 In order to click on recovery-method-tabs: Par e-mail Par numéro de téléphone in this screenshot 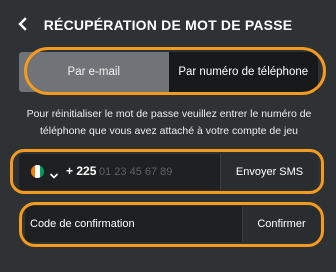, I will do `click(168, 72)`.